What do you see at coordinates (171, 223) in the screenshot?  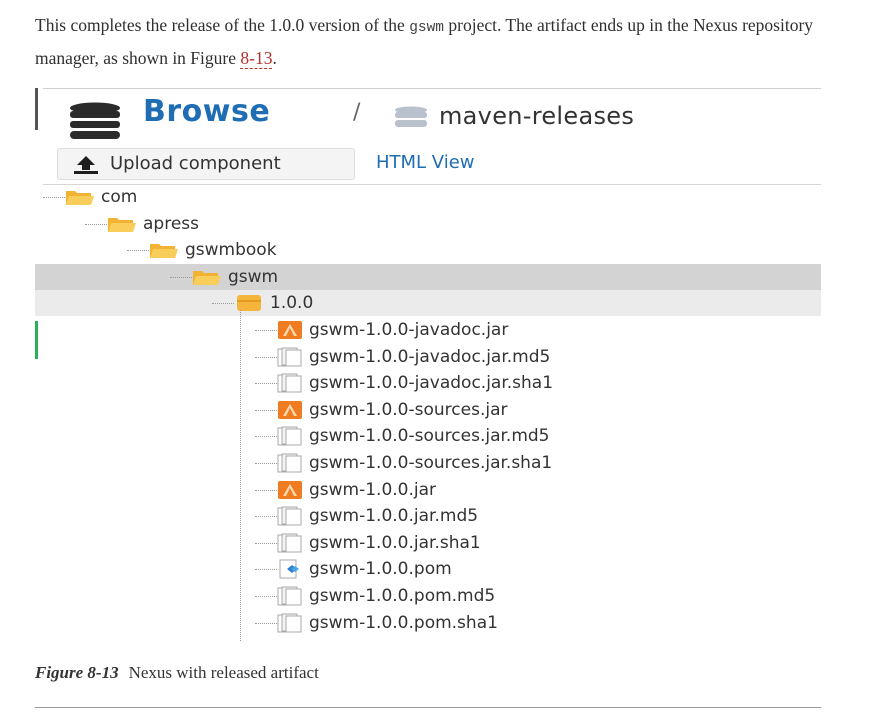 I see `tree-node-label: apress` at bounding box center [171, 223].